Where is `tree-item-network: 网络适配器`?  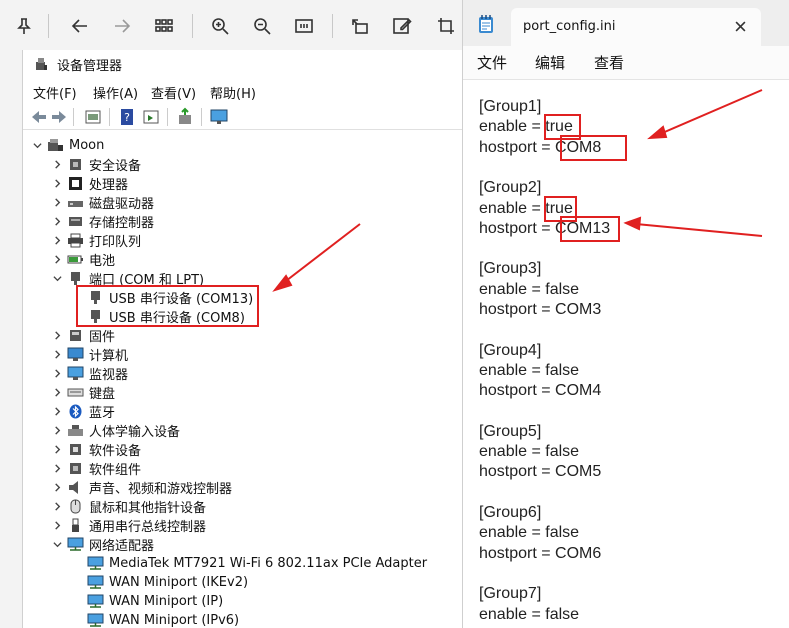
tree-item-network: 网络适配器 is located at coordinates (102, 544).